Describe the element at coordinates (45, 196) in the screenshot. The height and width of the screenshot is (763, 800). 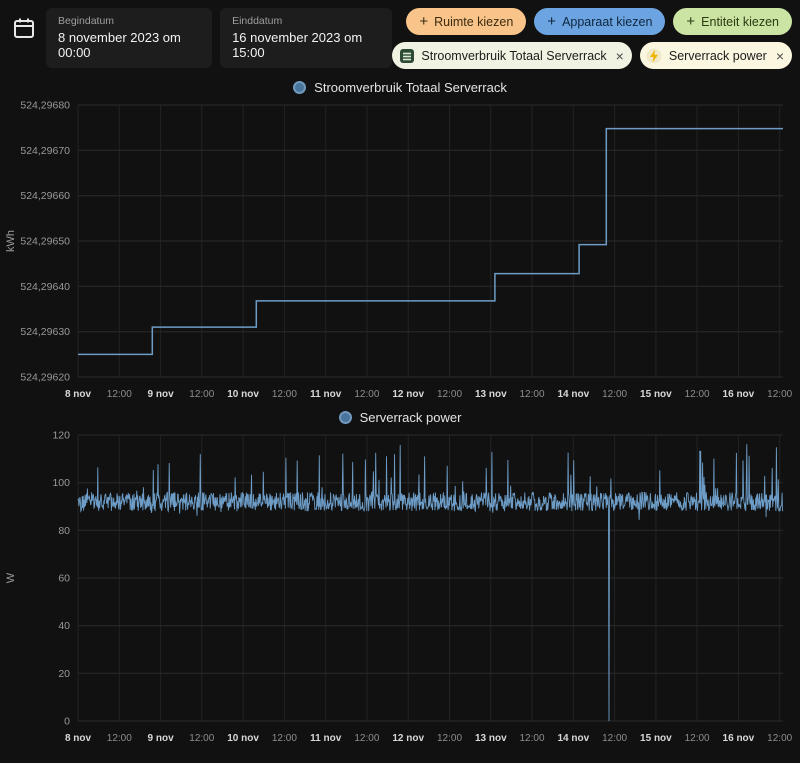
I see `y-tick-label: 524,29660` at that location.